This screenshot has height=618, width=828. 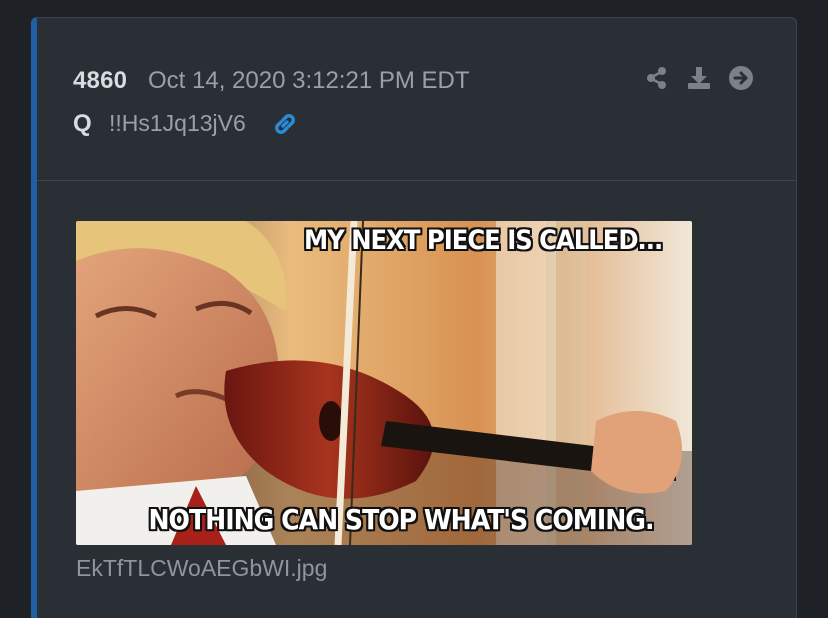 What do you see at coordinates (177, 123) in the screenshot?
I see `post-tripcode: !!Hs1Jq13jV6` at bounding box center [177, 123].